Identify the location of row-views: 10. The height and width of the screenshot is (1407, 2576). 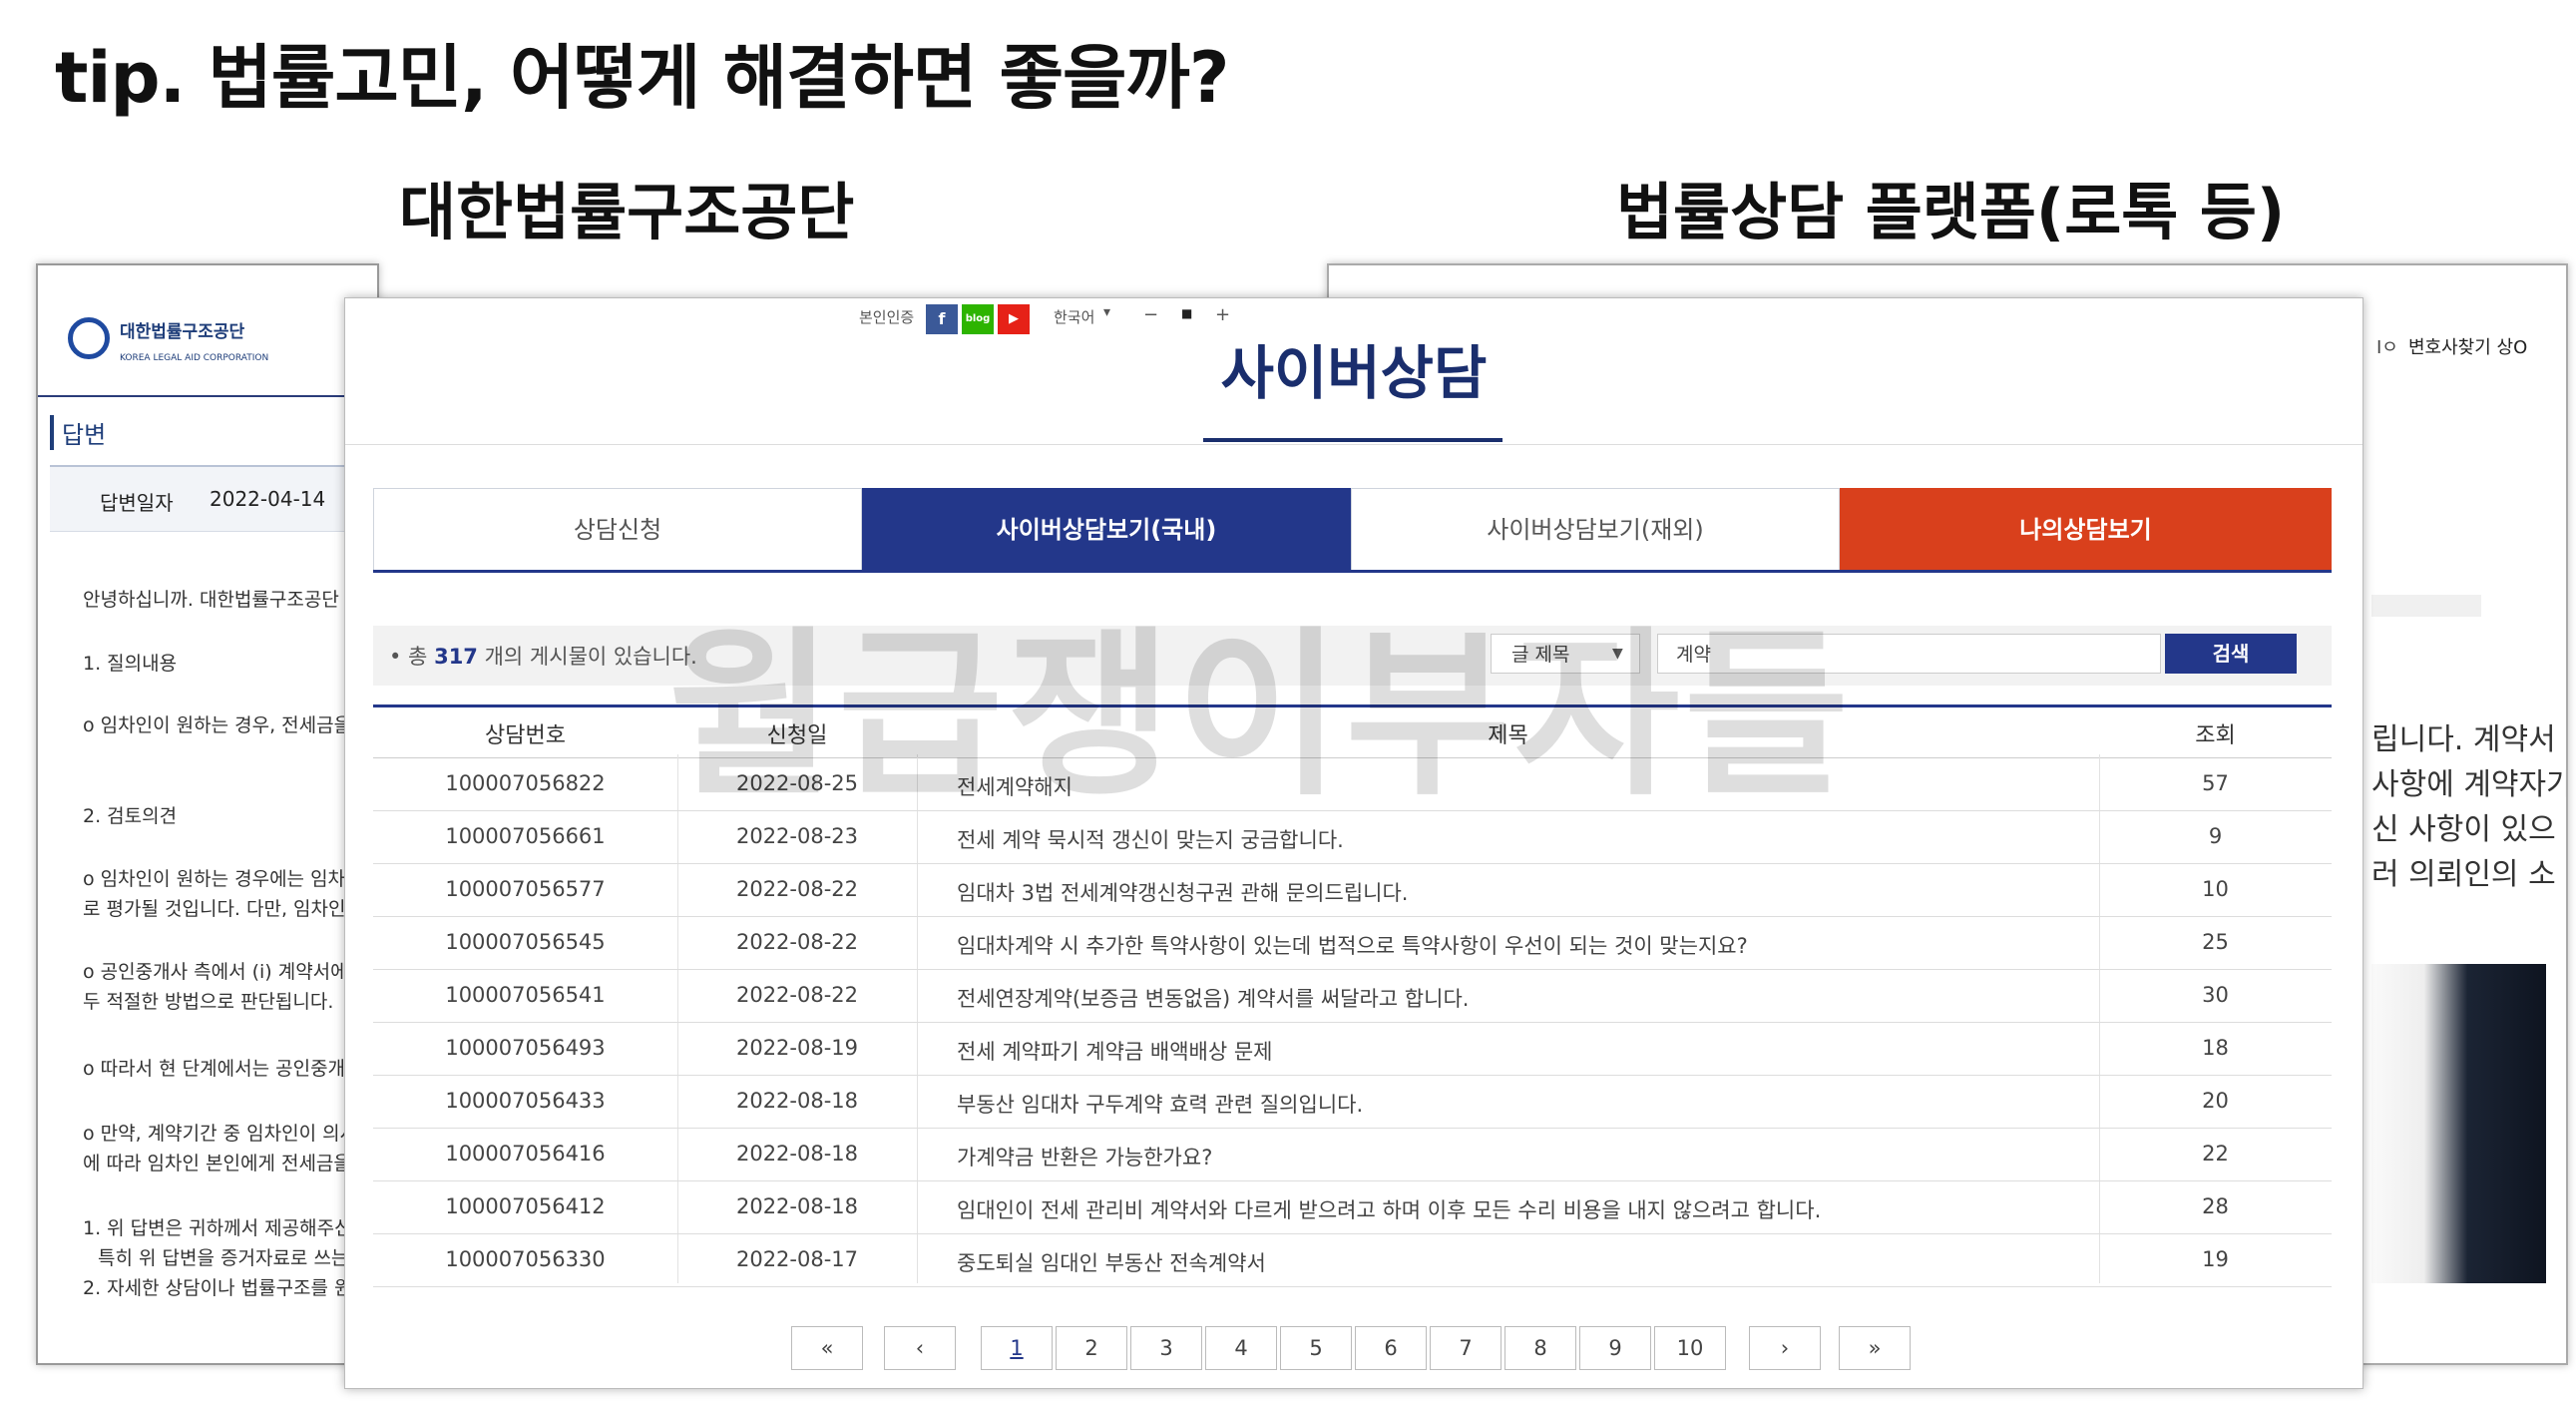
(2215, 889).